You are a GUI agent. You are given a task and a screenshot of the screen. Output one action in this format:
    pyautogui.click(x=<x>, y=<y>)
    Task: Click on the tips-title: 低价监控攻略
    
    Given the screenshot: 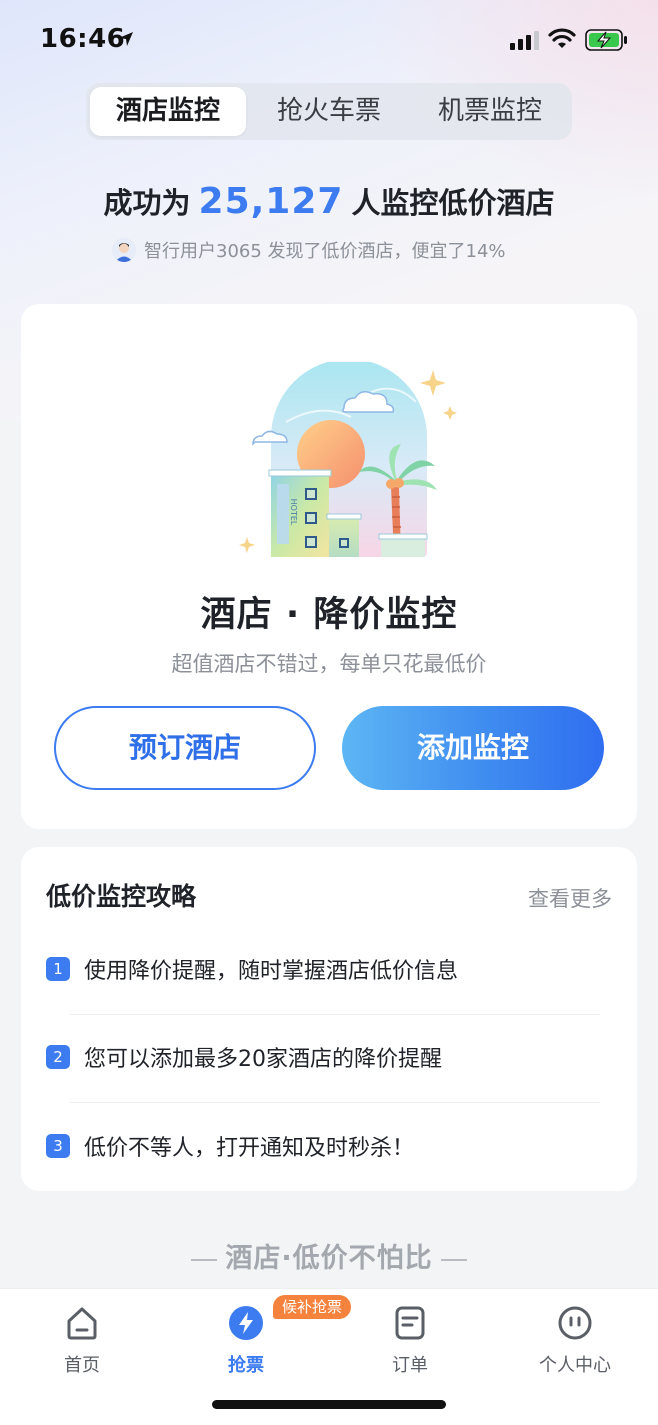 What is the action you would take?
    pyautogui.click(x=121, y=896)
    